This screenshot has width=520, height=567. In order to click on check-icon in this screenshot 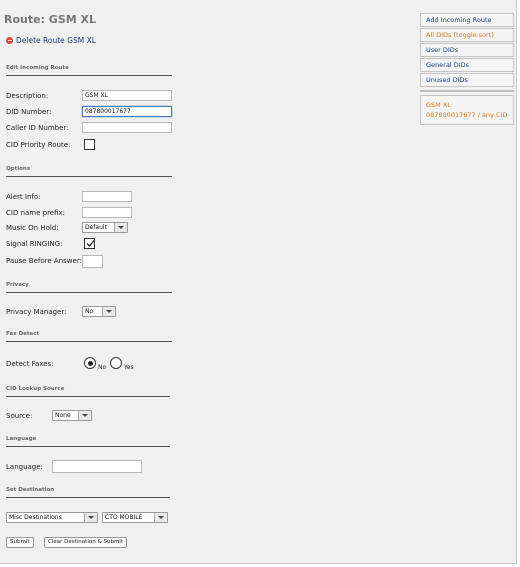, I will do `click(90, 243)`.